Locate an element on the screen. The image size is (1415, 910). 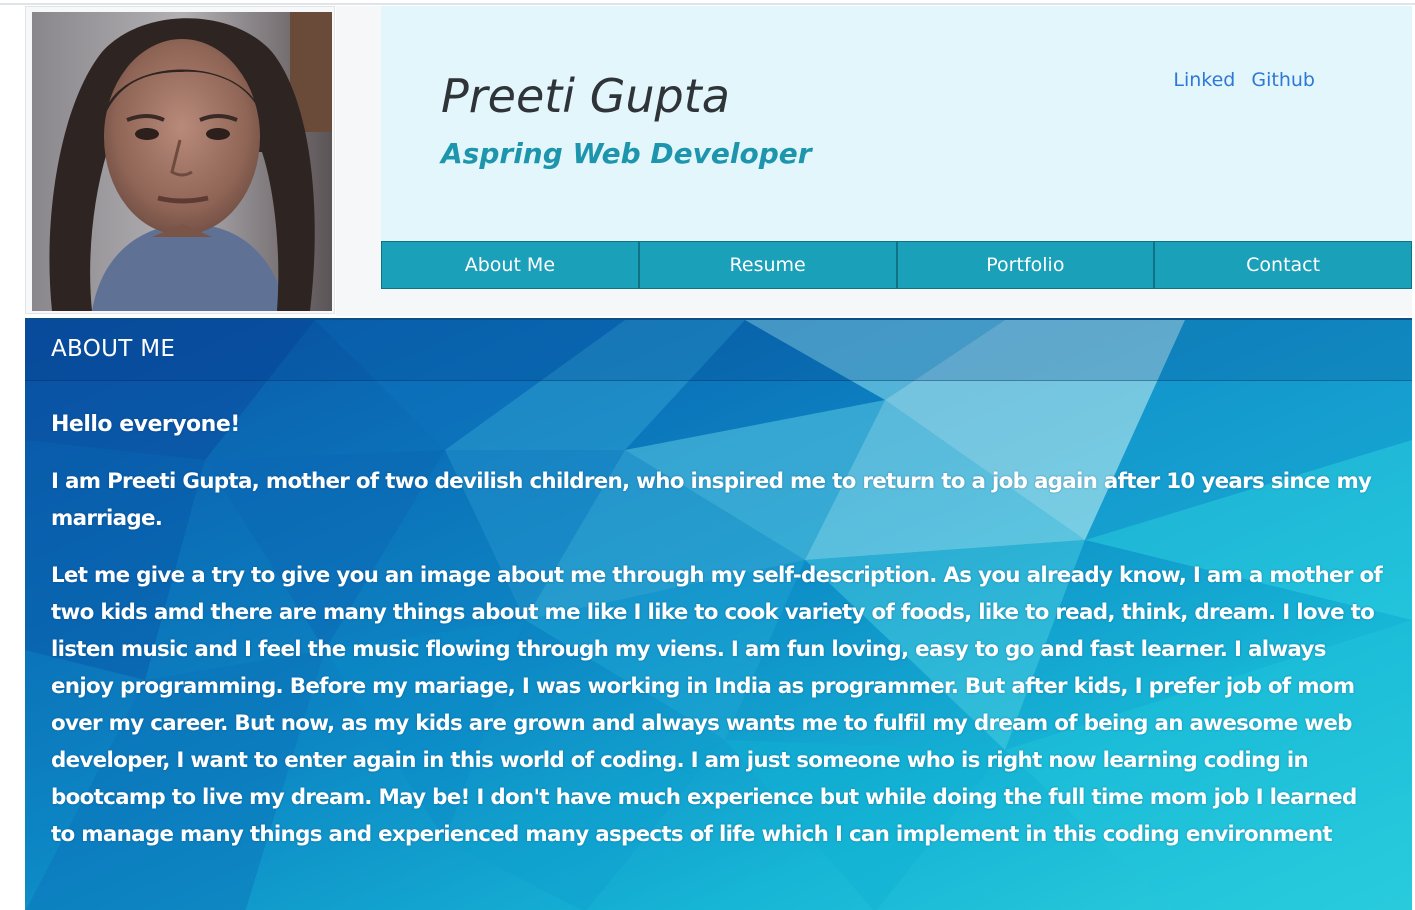
nav-item-resume: Resume is located at coordinates (768, 265).